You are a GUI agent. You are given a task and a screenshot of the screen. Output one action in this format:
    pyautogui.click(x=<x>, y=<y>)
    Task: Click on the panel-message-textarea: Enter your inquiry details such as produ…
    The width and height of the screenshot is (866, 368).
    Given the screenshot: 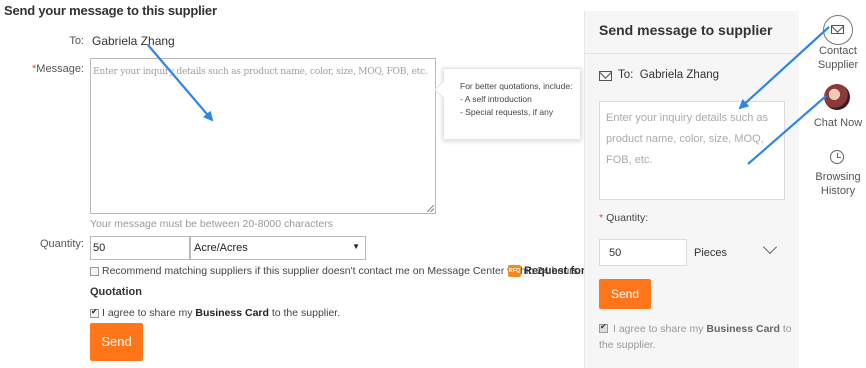 What is the action you would take?
    pyautogui.click(x=692, y=150)
    